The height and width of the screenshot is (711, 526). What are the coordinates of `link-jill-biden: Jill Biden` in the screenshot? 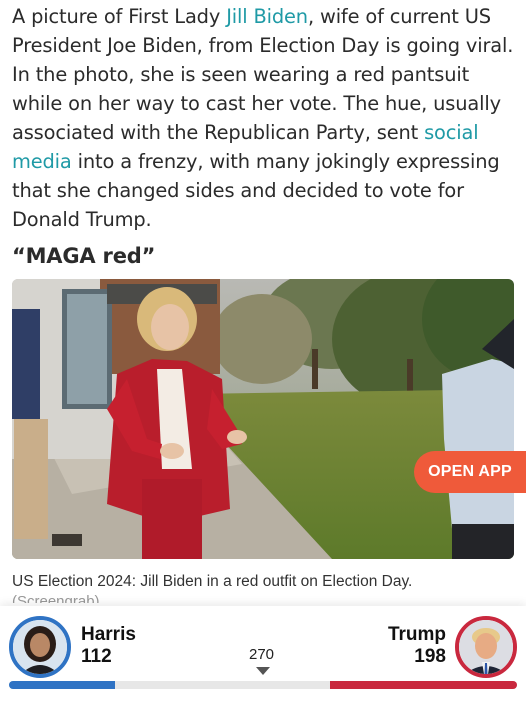 It's located at (267, 16).